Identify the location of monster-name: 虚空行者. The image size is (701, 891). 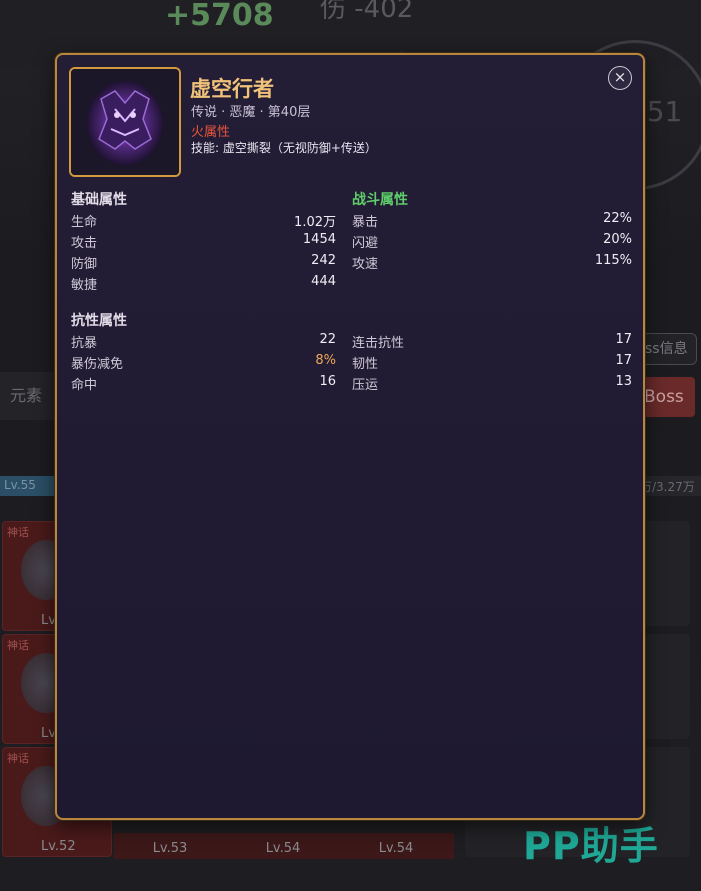
(232, 89).